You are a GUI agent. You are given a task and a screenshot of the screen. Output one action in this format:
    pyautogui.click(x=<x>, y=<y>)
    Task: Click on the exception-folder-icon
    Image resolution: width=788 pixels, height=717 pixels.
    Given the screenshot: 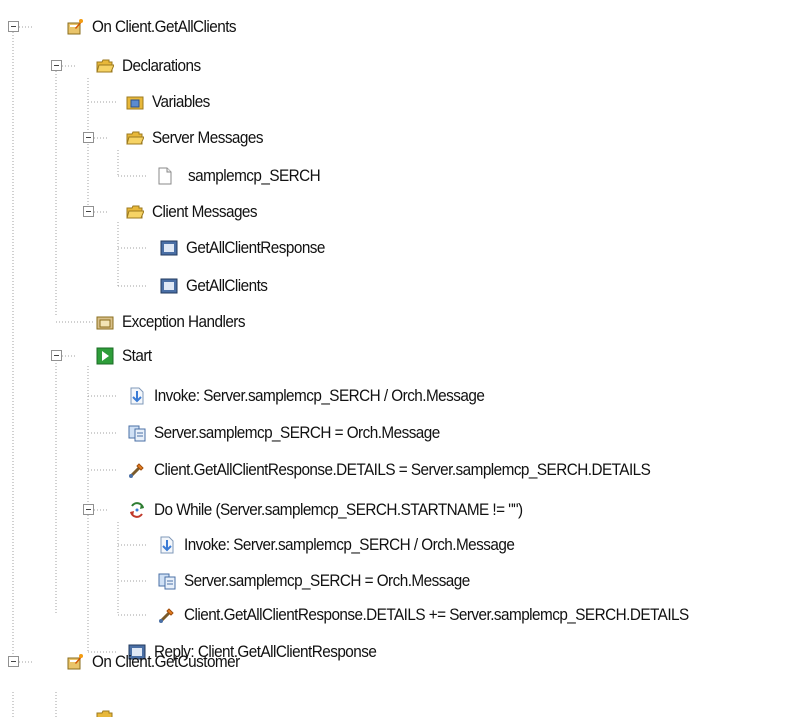 What is the action you would take?
    pyautogui.click(x=105, y=322)
    